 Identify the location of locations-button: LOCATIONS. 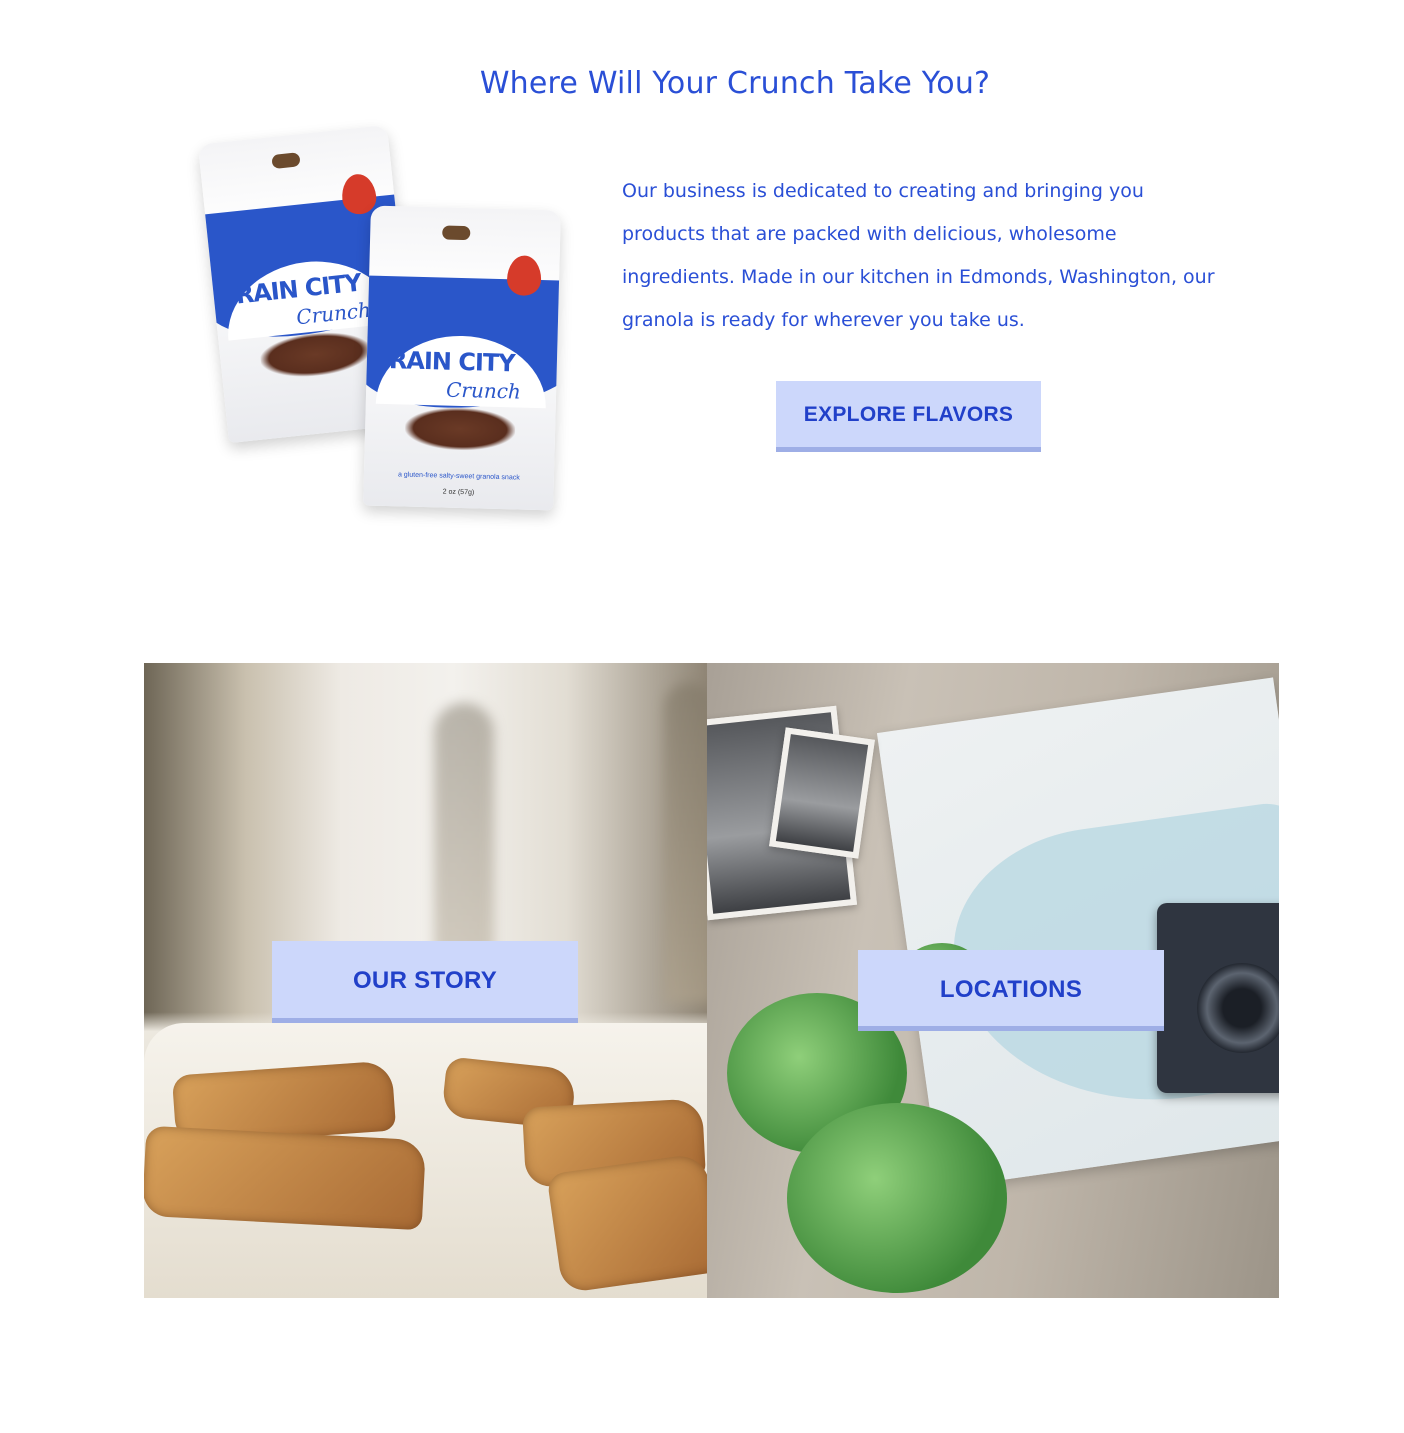
(1011, 990).